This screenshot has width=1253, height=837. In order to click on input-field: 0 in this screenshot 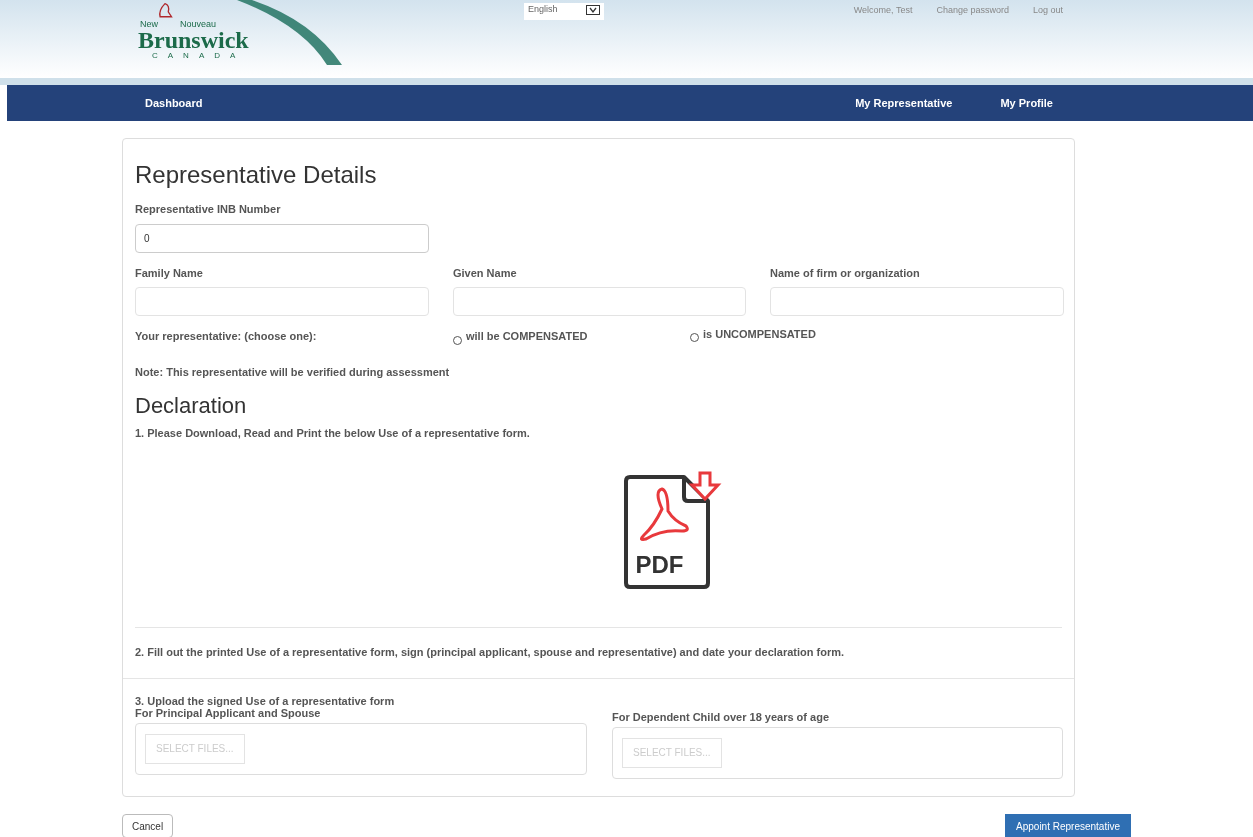, I will do `click(282, 238)`.